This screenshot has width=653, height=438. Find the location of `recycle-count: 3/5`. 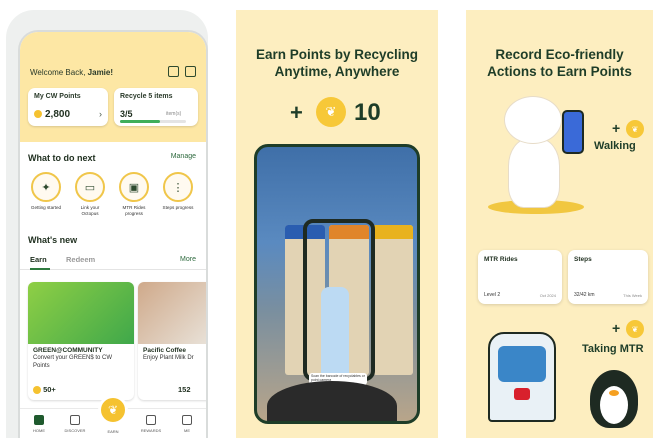

recycle-count: 3/5 is located at coordinates (126, 114).